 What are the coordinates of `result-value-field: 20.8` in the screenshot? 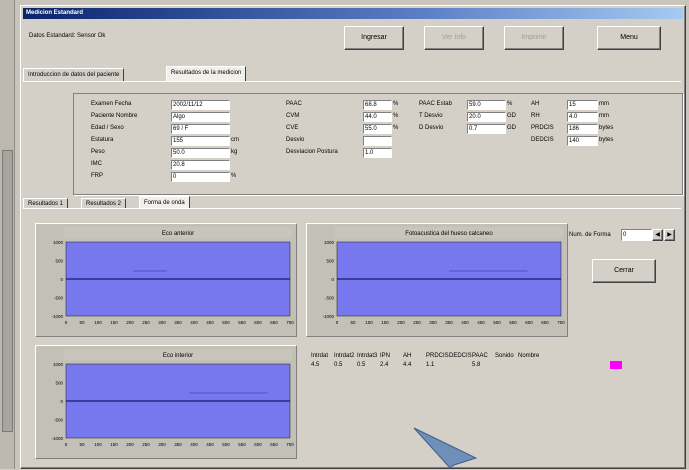 It's located at (200, 165).